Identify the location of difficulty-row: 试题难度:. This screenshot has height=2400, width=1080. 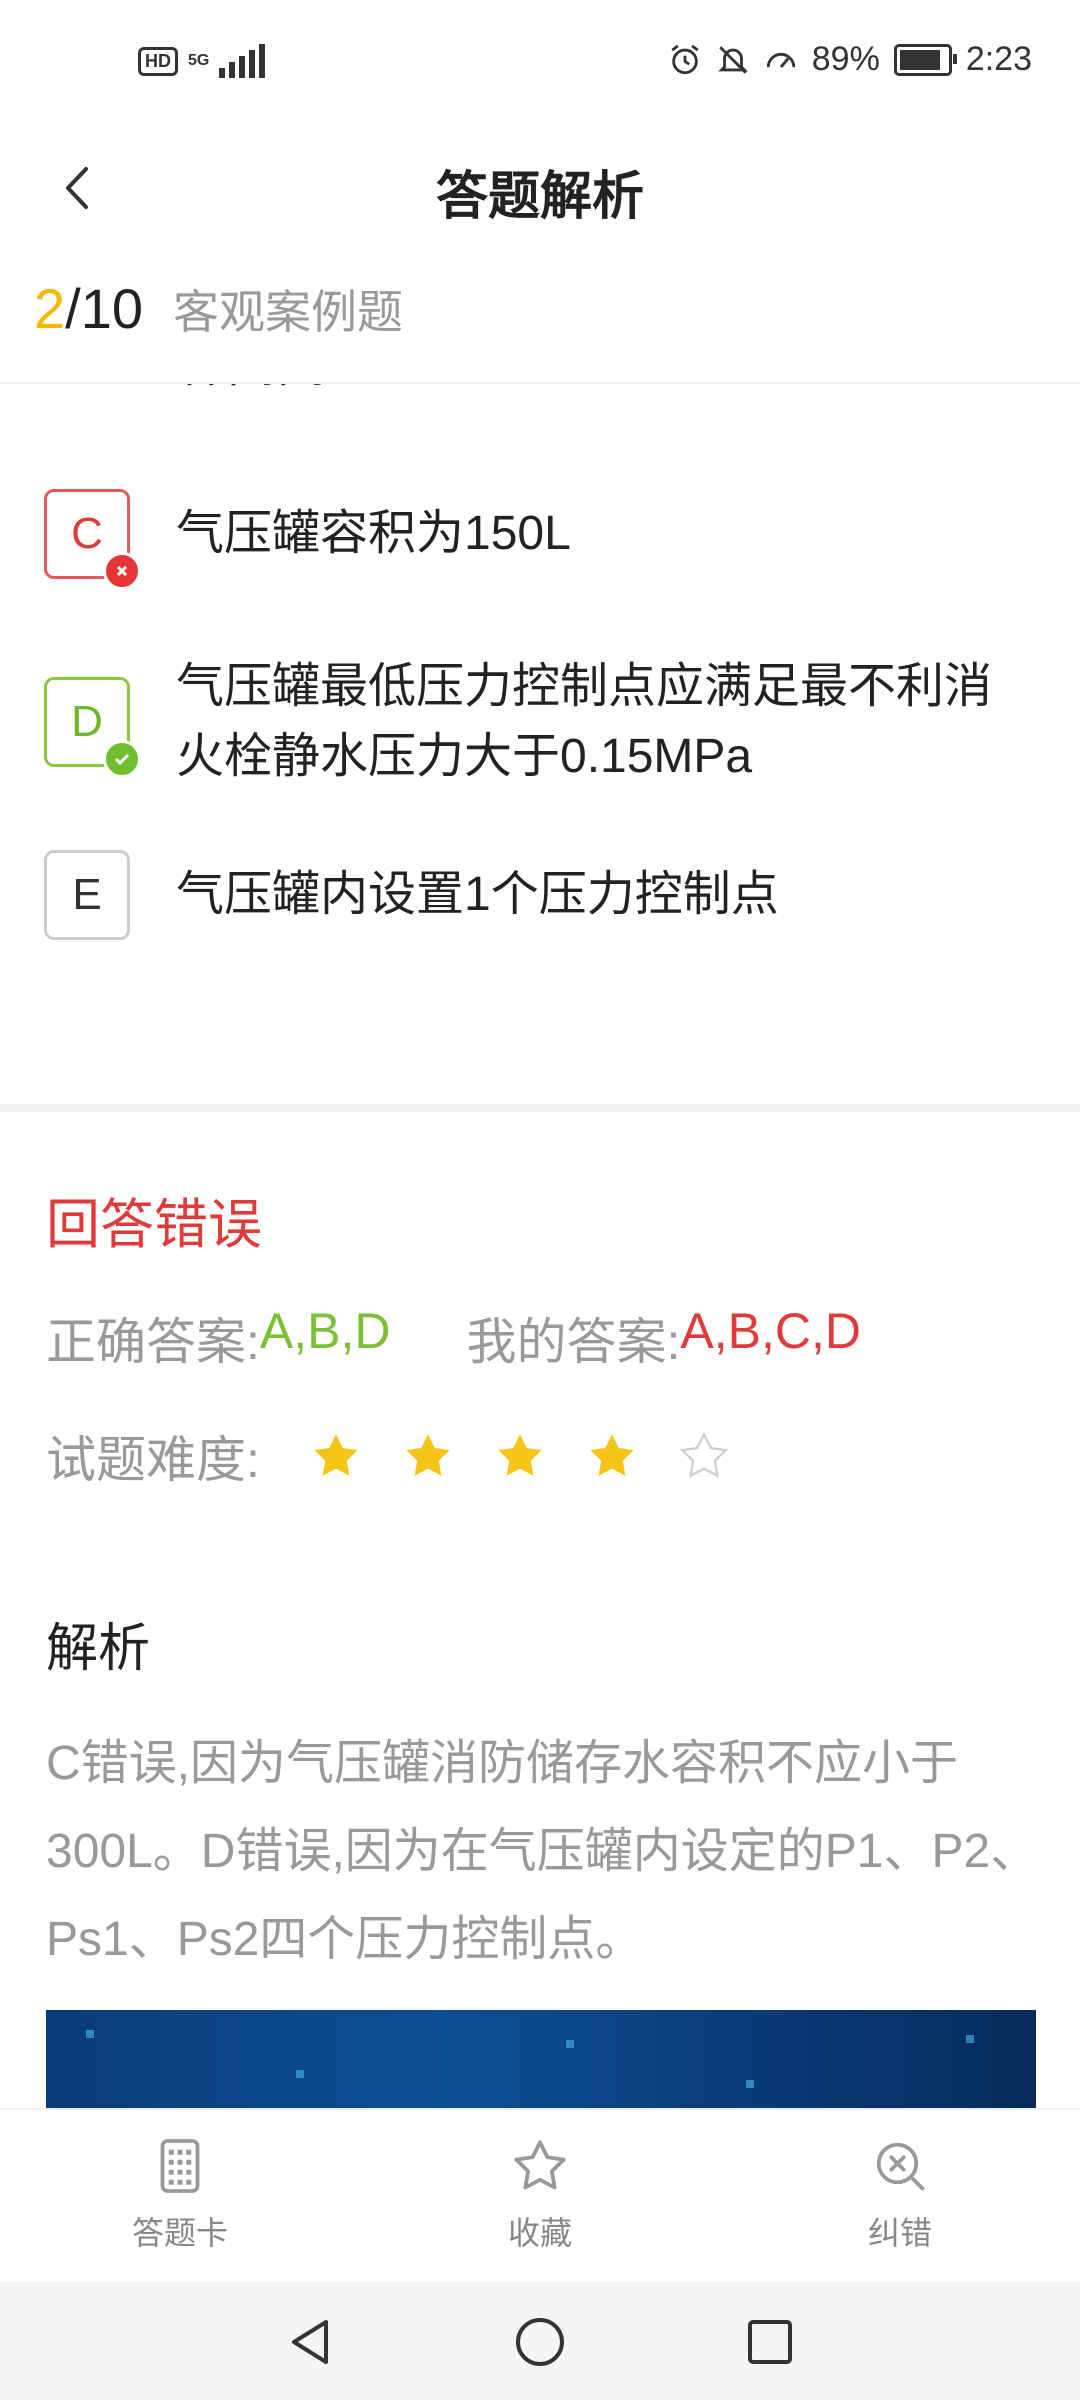
(388, 1456).